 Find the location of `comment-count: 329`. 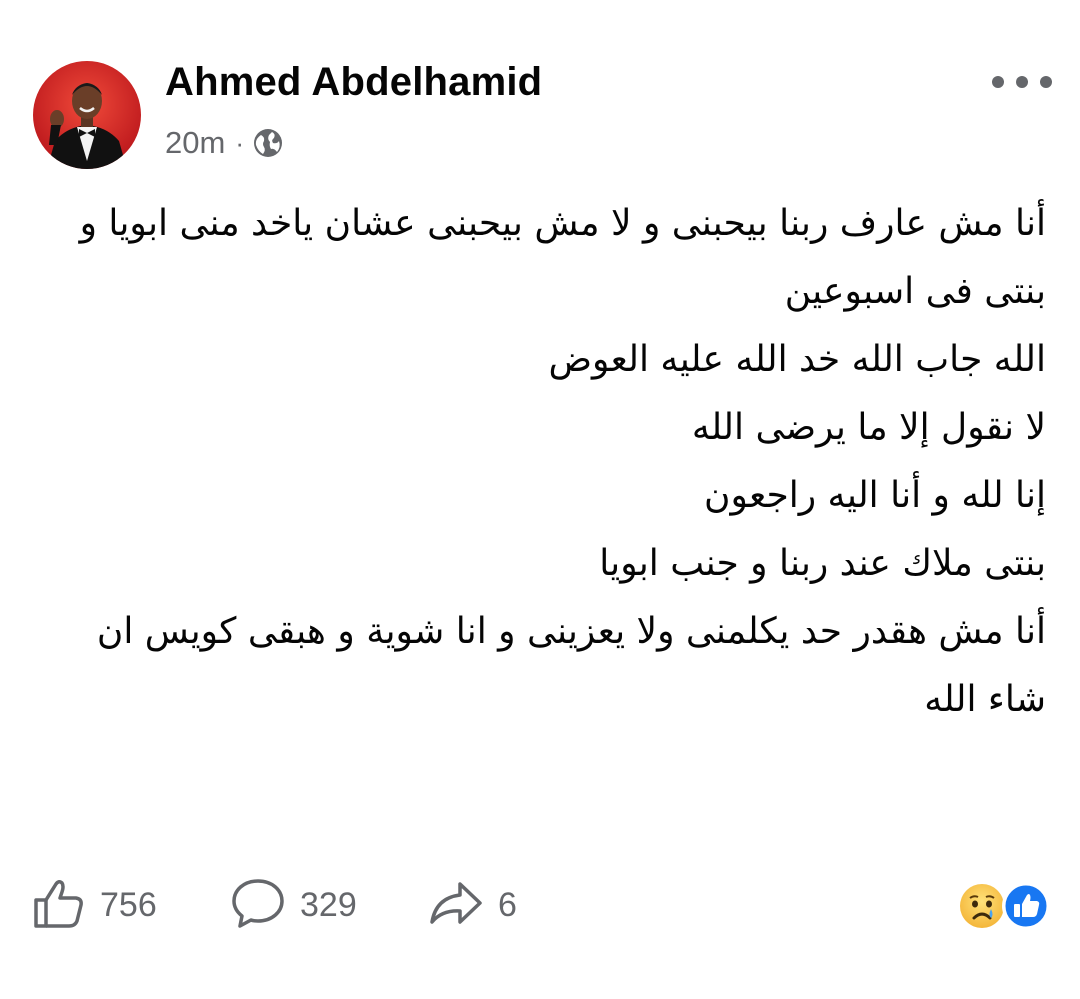

comment-count: 329 is located at coordinates (328, 904).